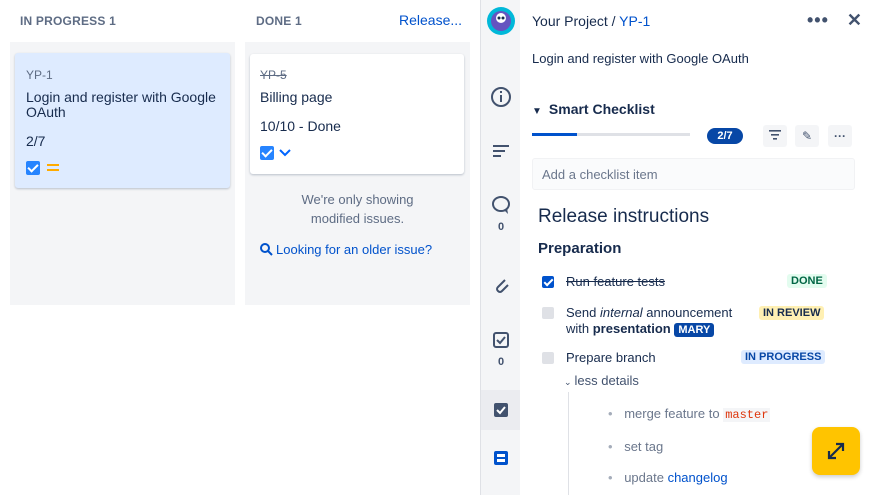 The height and width of the screenshot is (495, 870). I want to click on older-issue-link: Looking for an older issue?, so click(346, 249).